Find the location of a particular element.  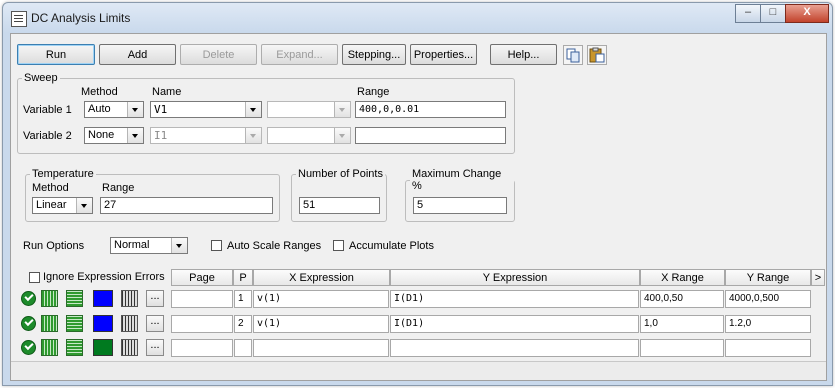

delete-button: Delete is located at coordinates (218, 54).